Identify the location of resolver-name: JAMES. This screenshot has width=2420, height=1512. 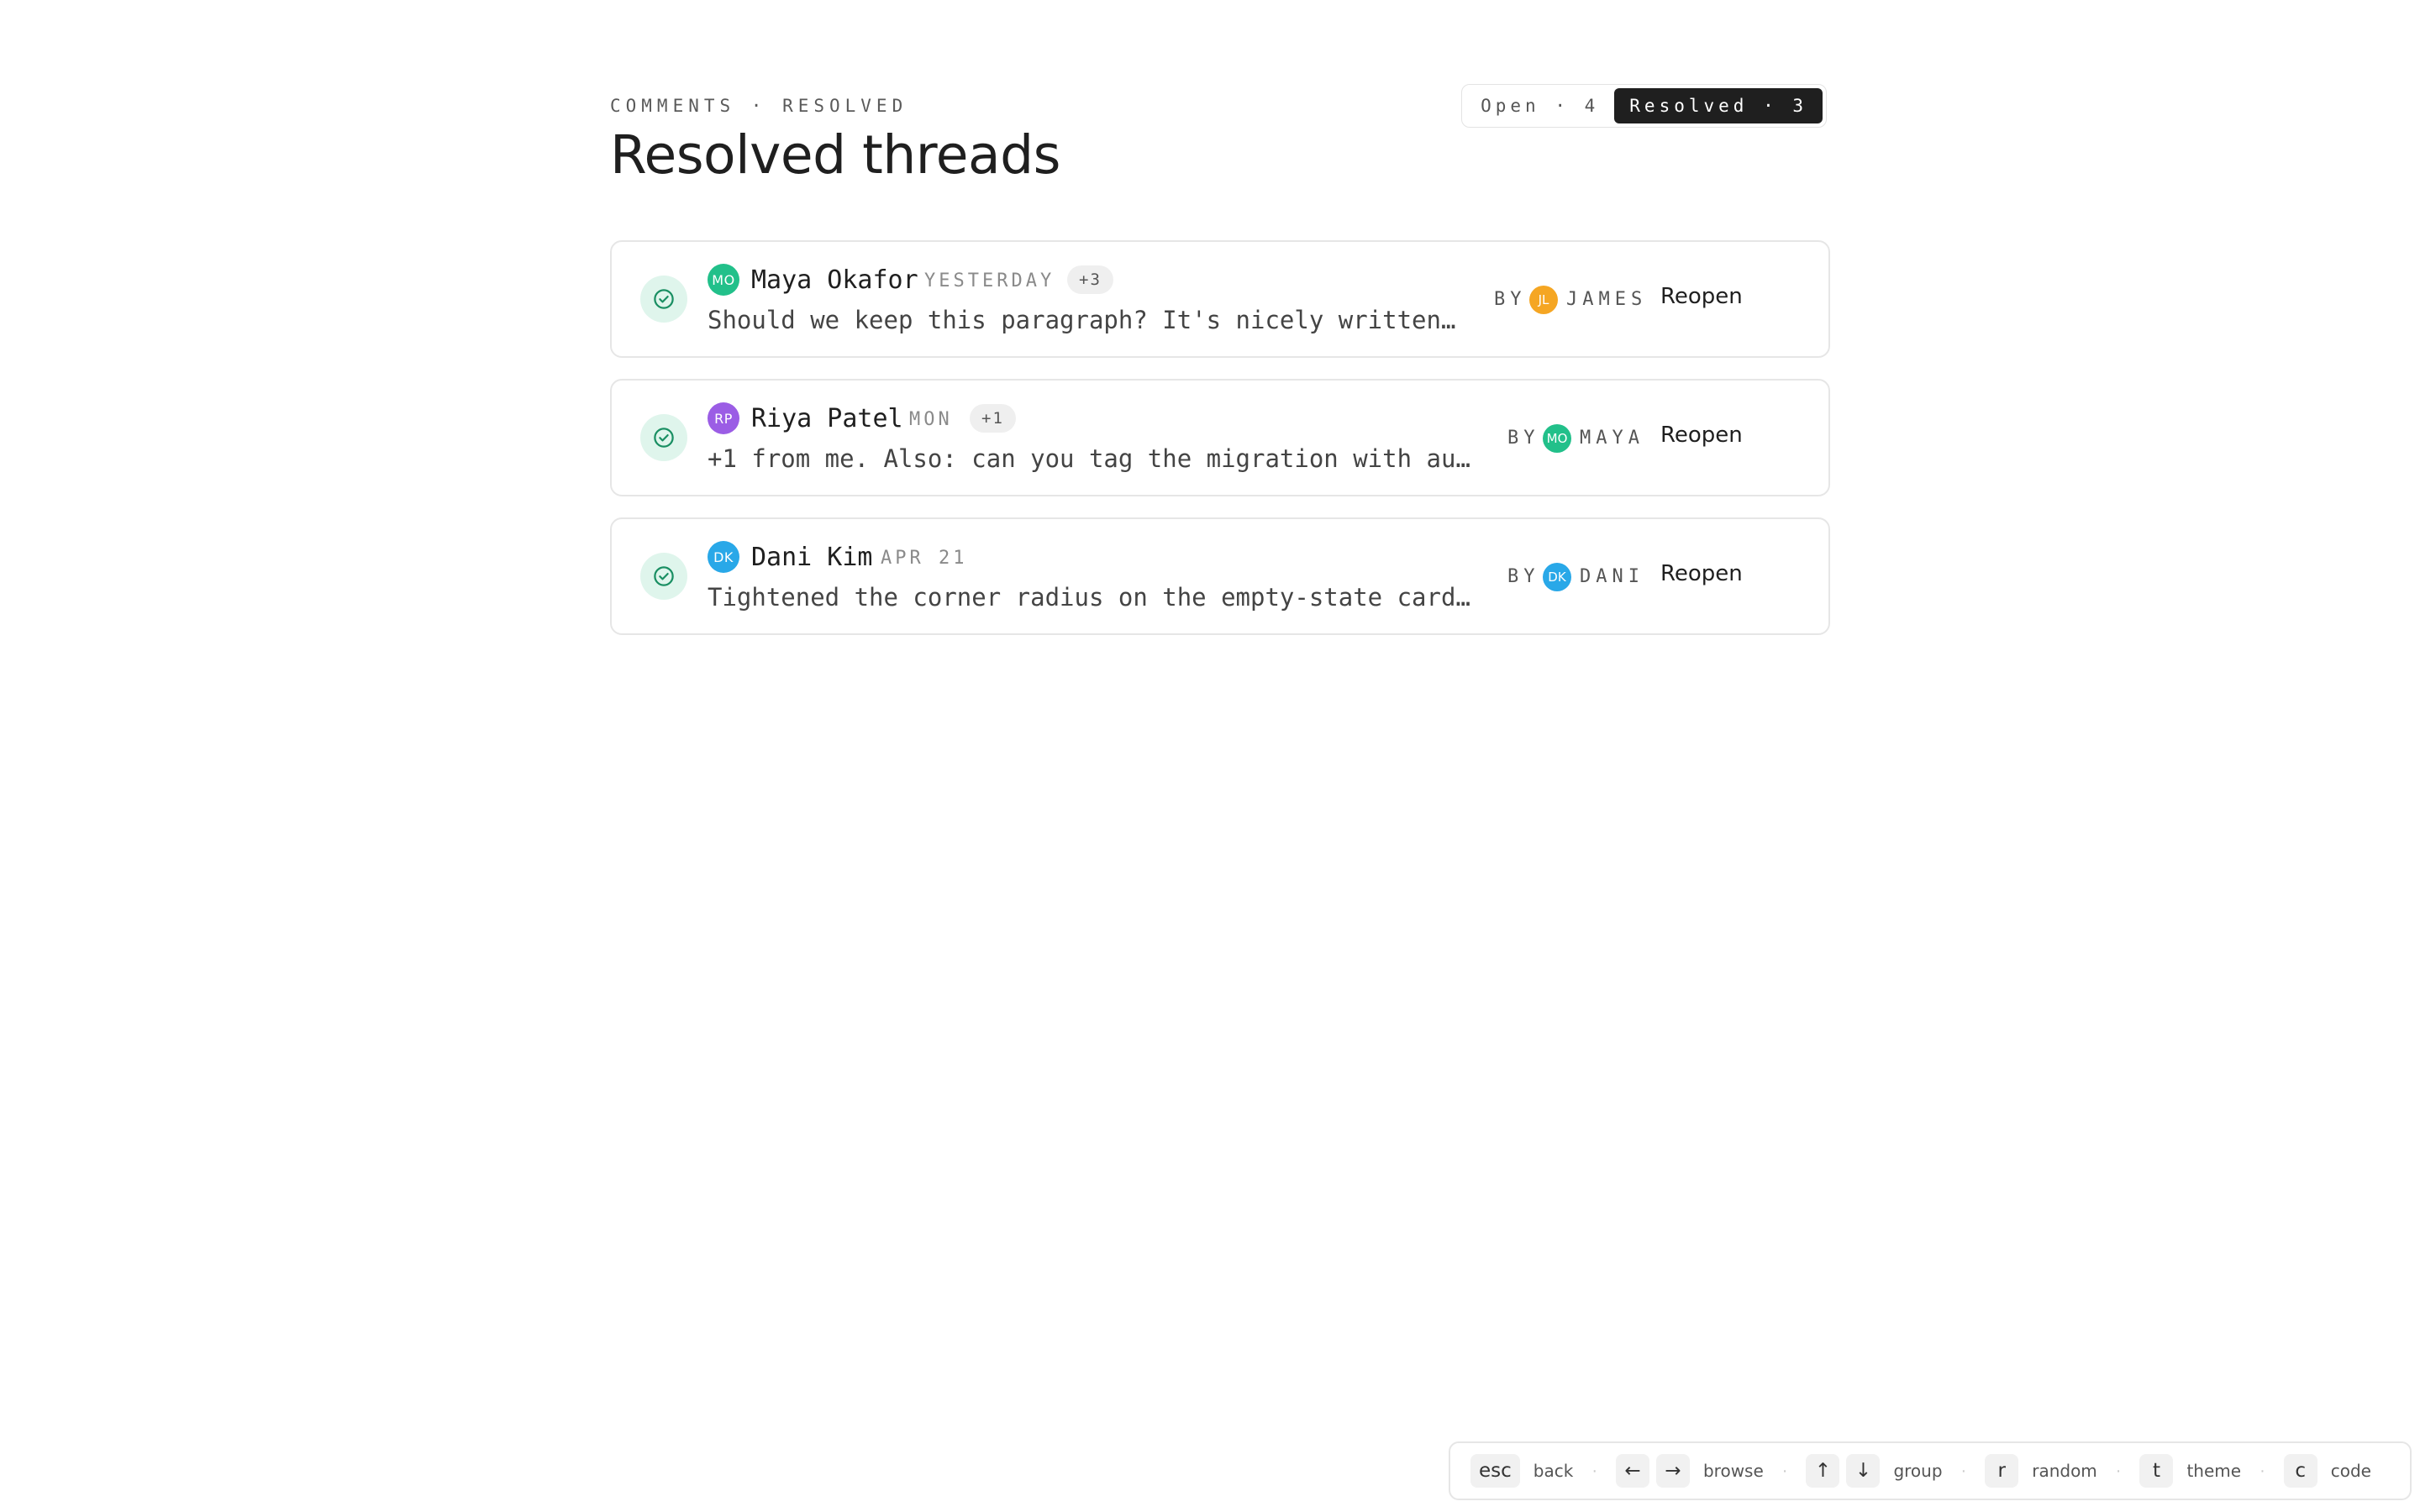
(1607, 299).